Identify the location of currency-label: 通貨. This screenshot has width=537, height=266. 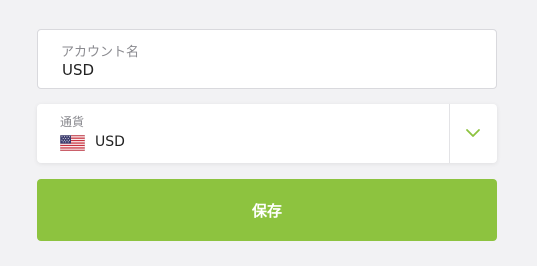
(72, 122).